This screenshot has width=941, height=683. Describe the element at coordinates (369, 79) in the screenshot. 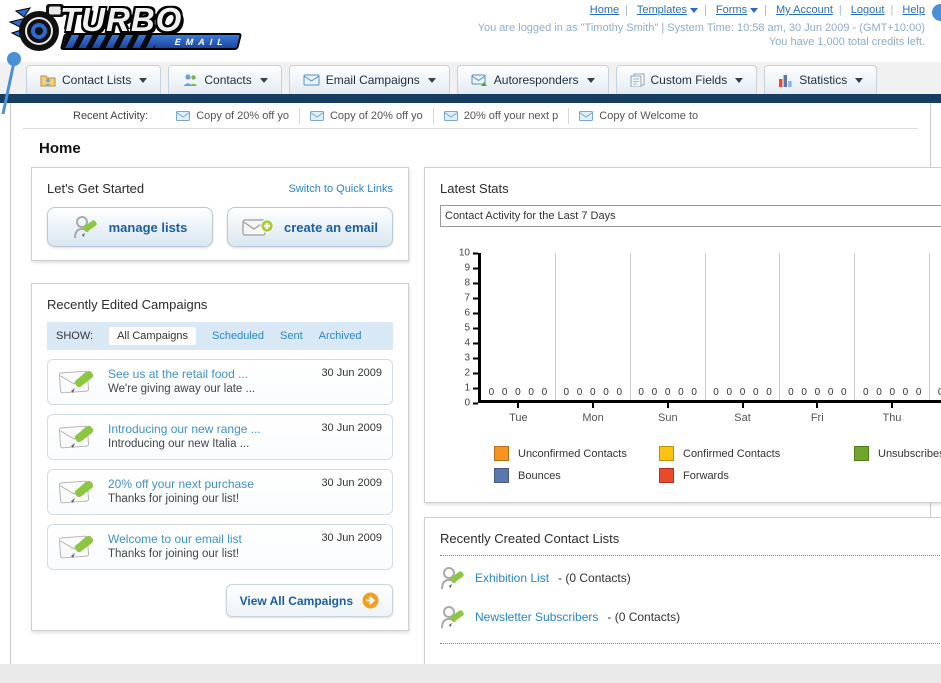

I see `tab-email-campaigns: Email Campaigns` at that location.